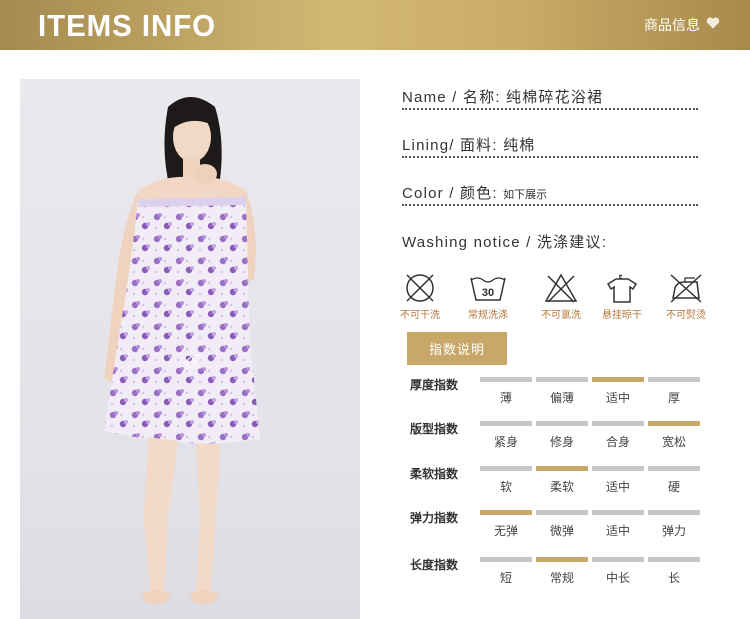 This screenshot has height=619, width=750. I want to click on index-label: 厚度指数, so click(434, 385).